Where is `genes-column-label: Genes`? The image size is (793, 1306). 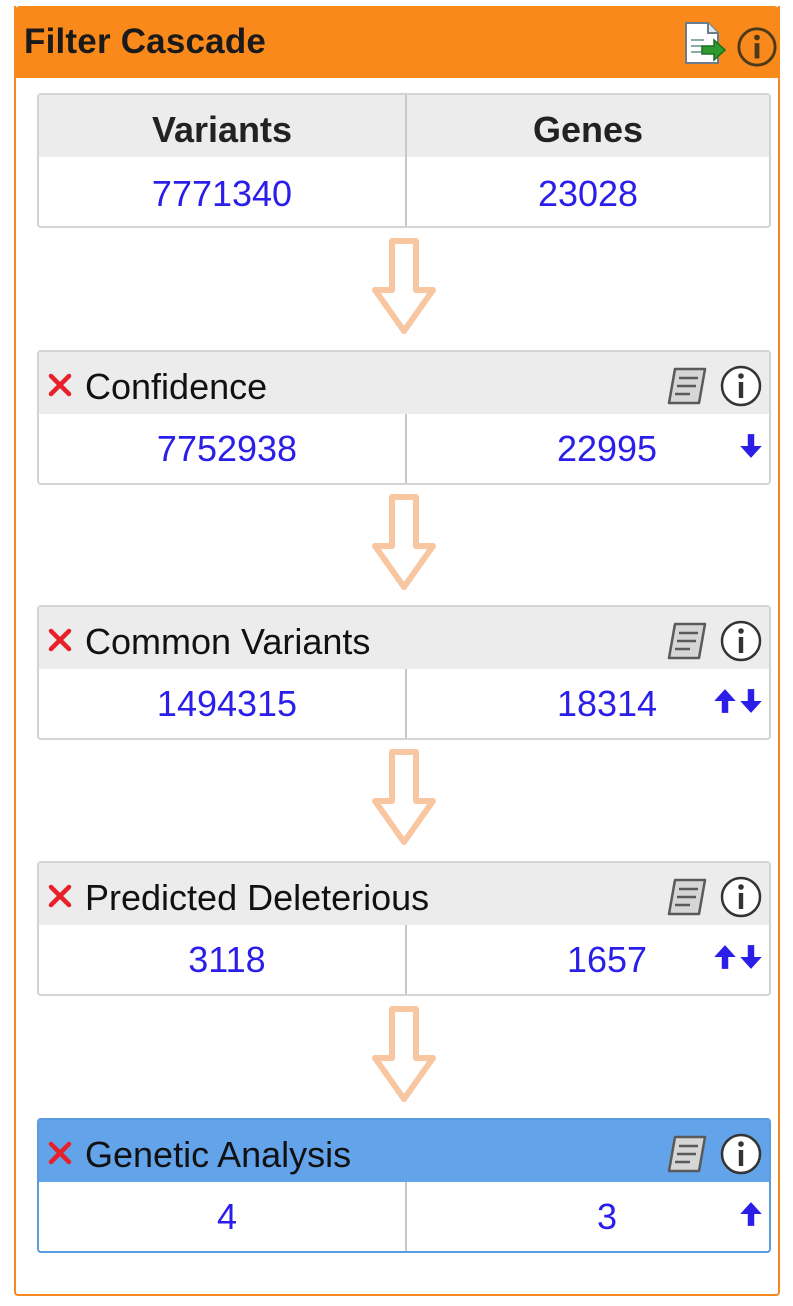
genes-column-label: Genes is located at coordinates (588, 129).